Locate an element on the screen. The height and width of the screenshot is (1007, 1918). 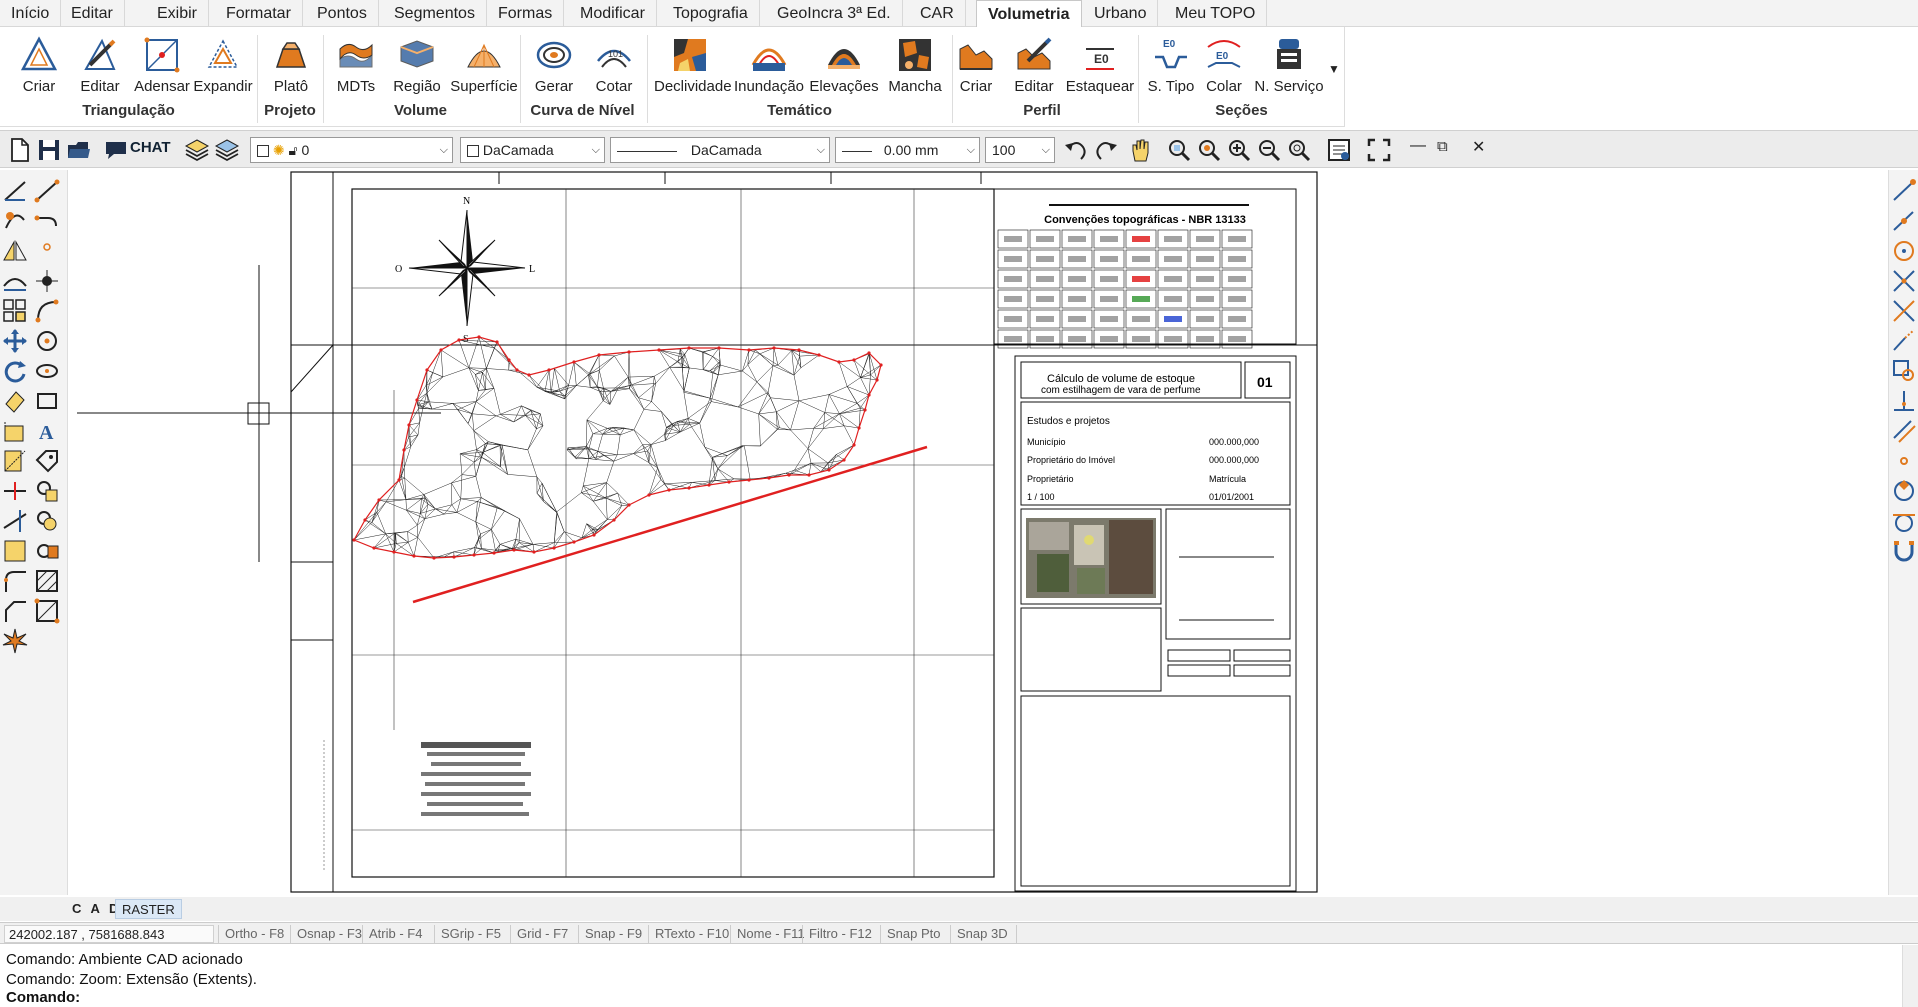
region-button: Região is located at coordinates (417, 65).